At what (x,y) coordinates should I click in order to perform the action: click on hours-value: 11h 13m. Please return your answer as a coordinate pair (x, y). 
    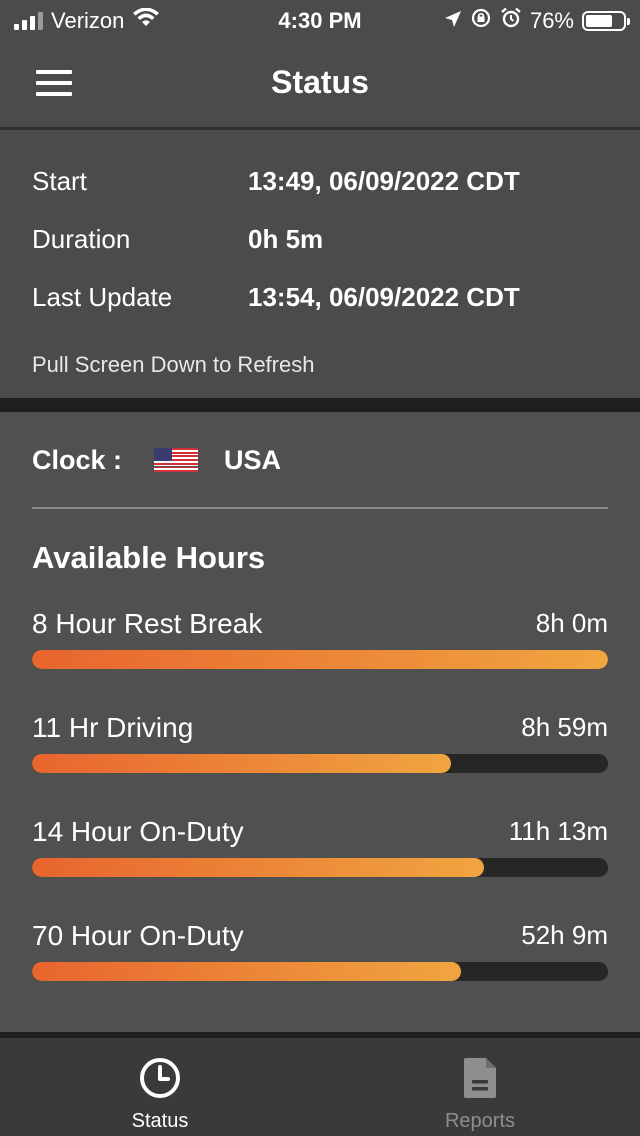
    Looking at the image, I should click on (558, 831).